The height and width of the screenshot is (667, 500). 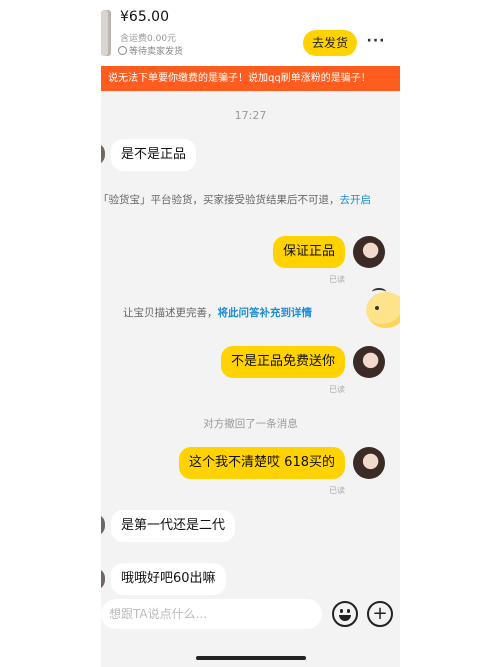 I want to click on recall-notice: 对方撤回了一条消息, so click(x=250, y=424).